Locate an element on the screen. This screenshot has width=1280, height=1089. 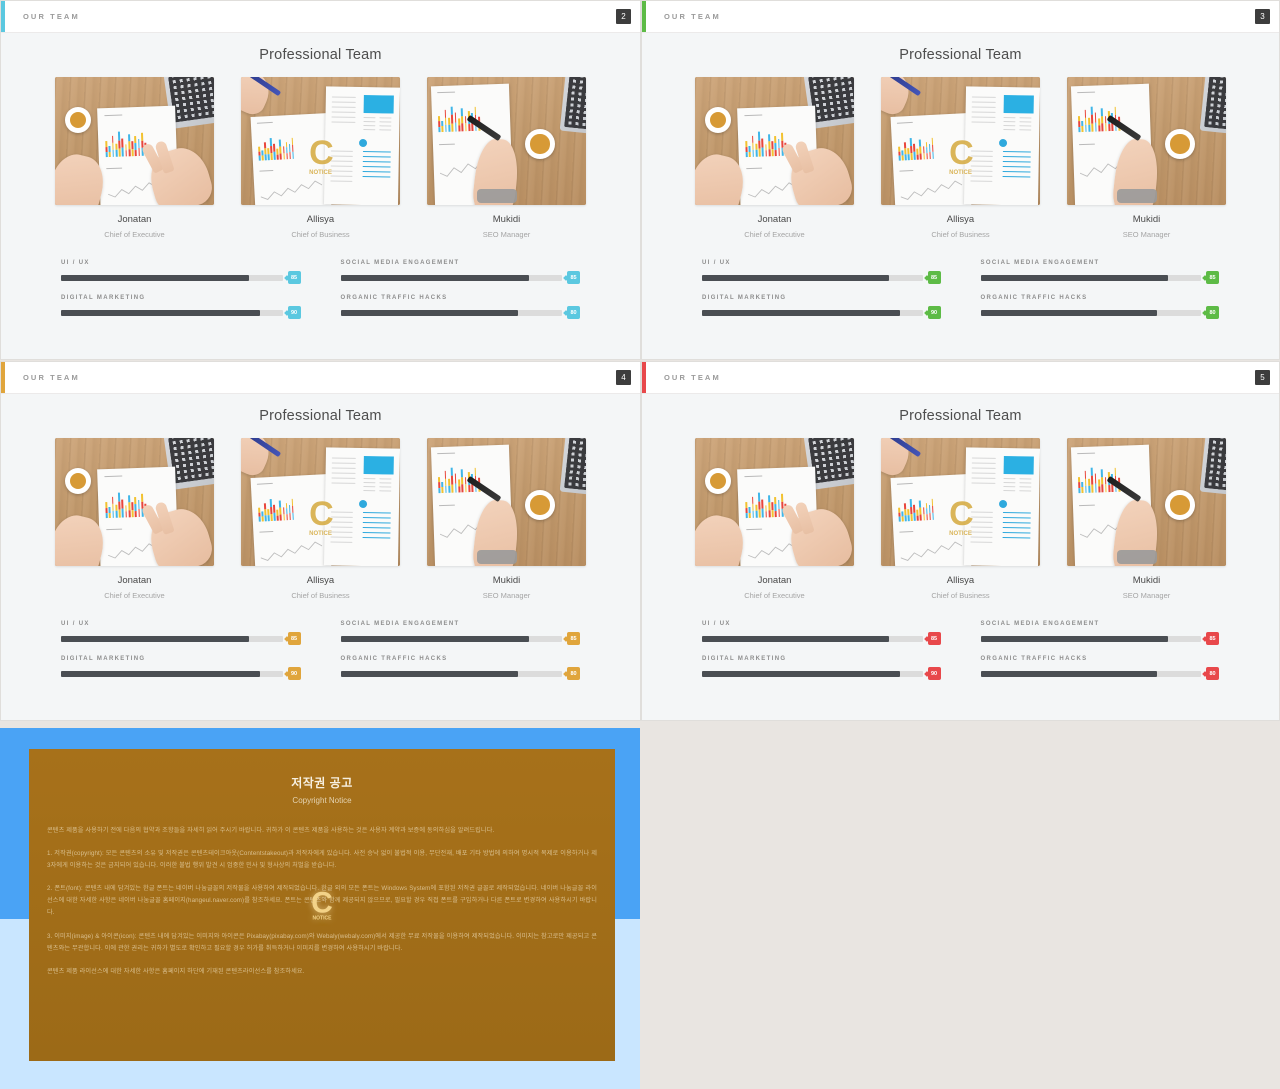
slide-header: OUR TEAM 3 is located at coordinates (960, 17).